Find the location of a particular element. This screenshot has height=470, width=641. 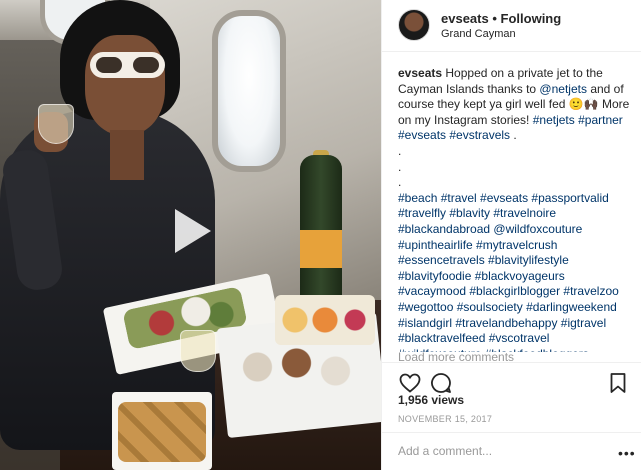

neck is located at coordinates (127, 155).